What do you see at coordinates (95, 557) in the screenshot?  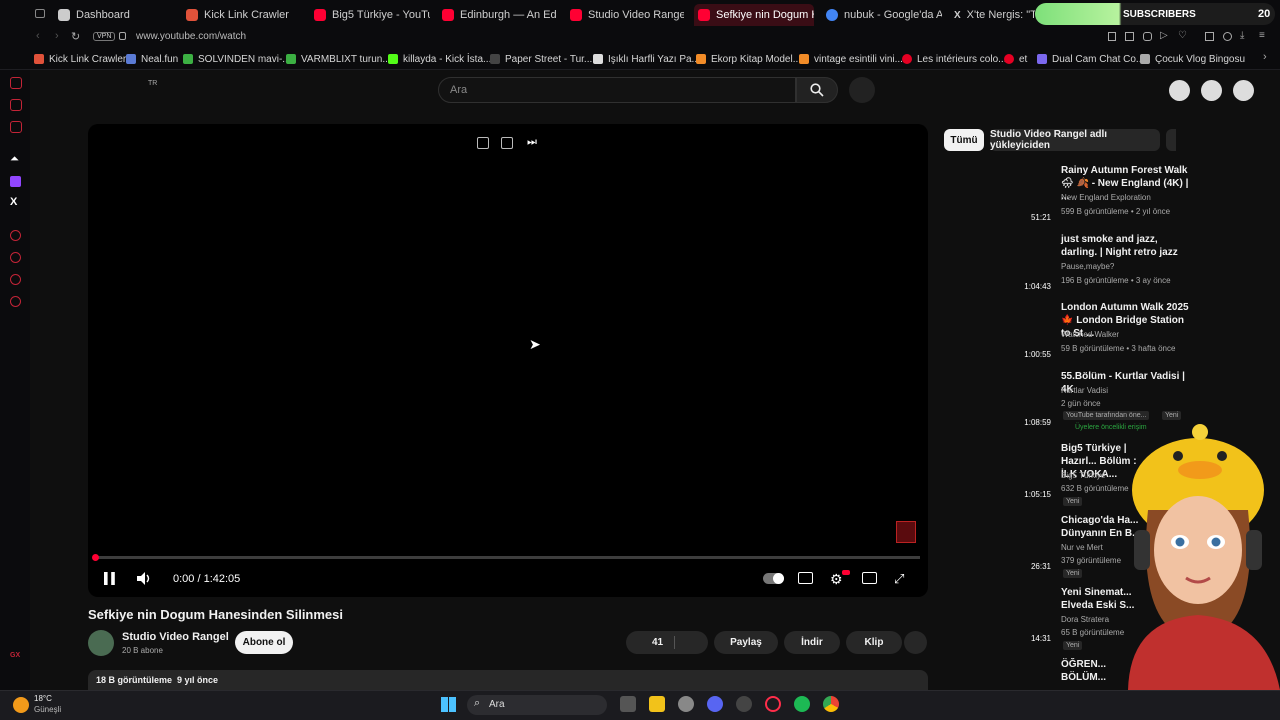 I see `progress-scrubber` at bounding box center [95, 557].